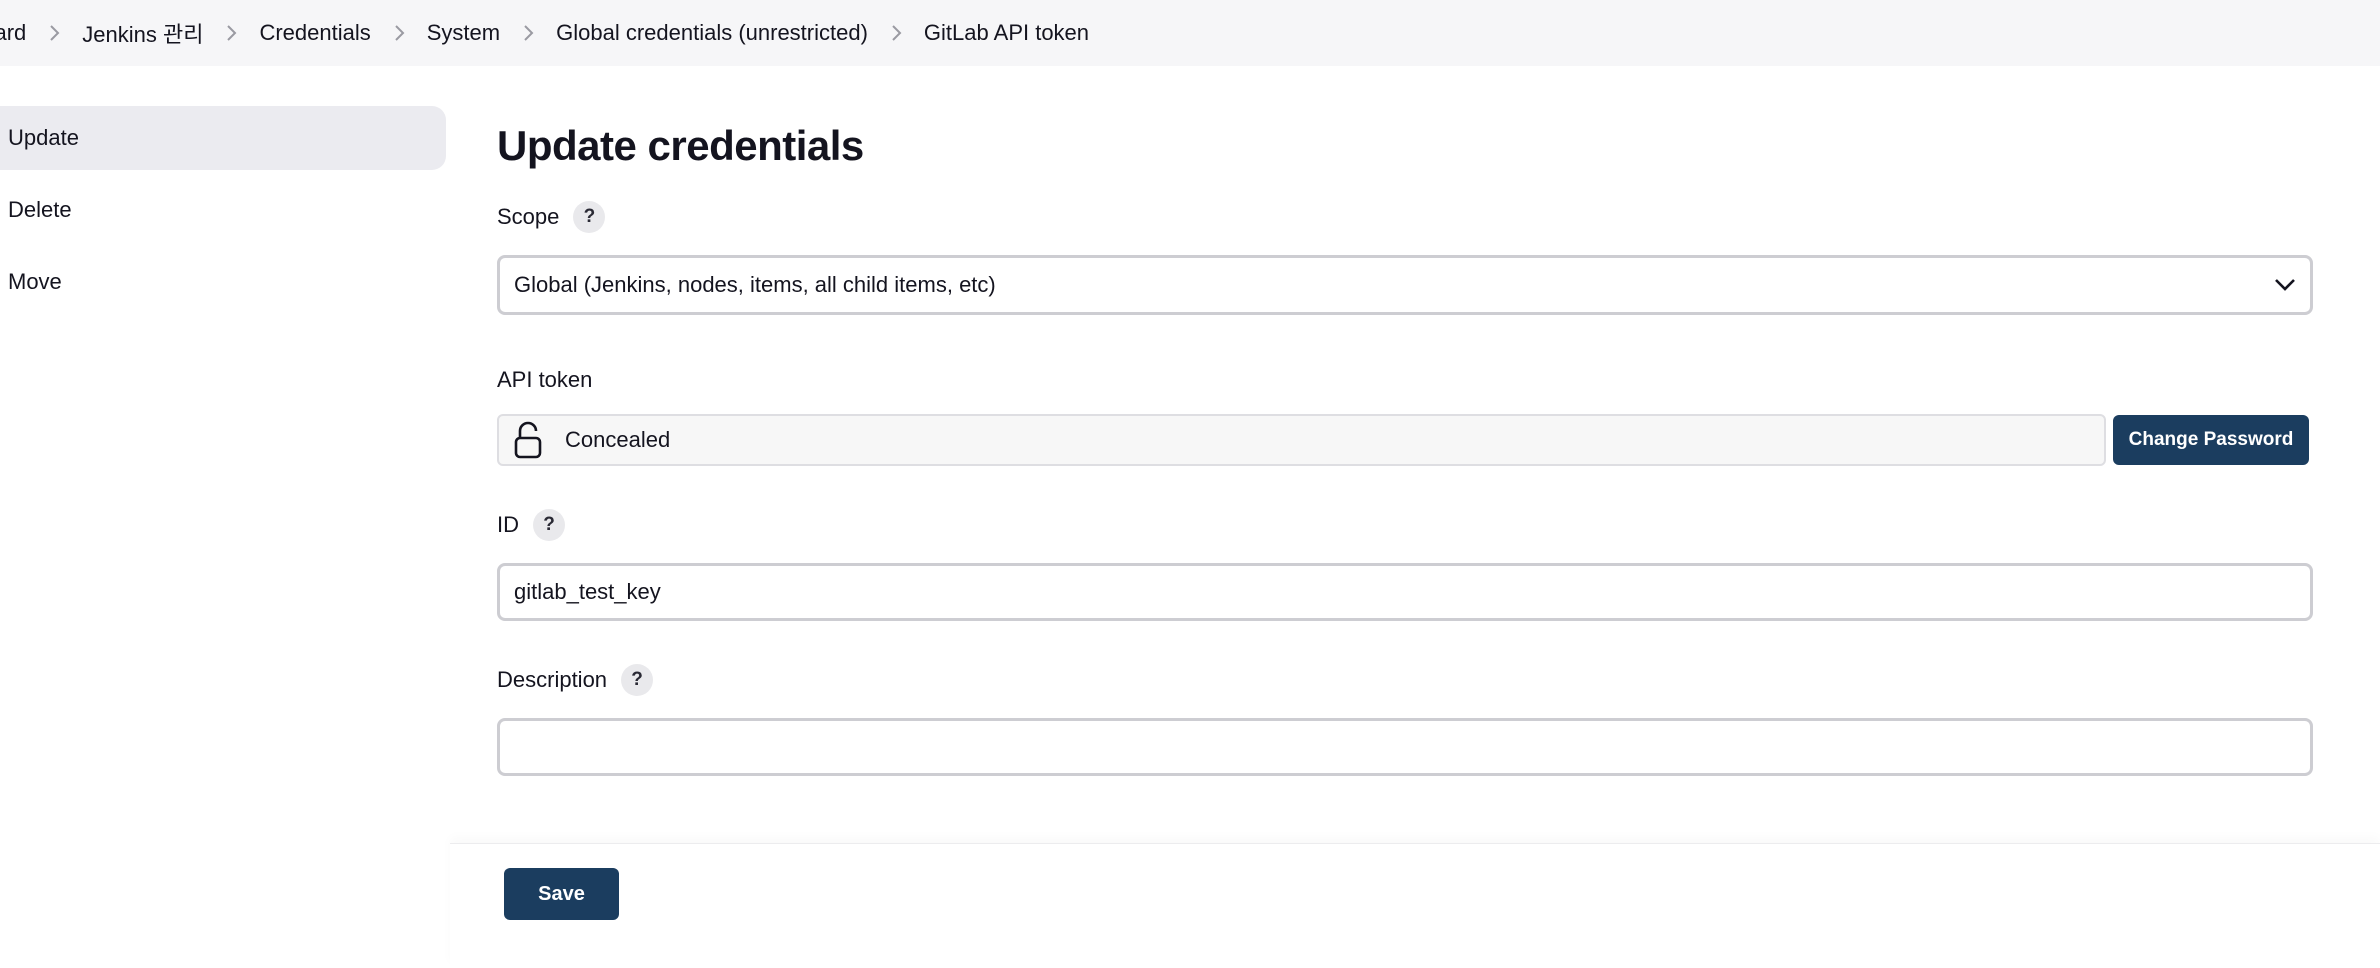 The width and height of the screenshot is (2380, 968). Describe the element at coordinates (528, 440) in the screenshot. I see `lock-icon` at that location.